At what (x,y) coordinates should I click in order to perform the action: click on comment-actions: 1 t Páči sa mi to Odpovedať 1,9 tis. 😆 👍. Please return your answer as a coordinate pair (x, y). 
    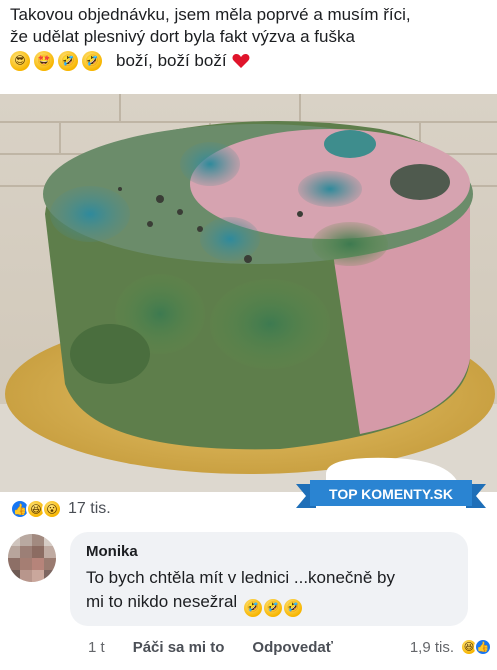
    Looking at the image, I should click on (290, 647).